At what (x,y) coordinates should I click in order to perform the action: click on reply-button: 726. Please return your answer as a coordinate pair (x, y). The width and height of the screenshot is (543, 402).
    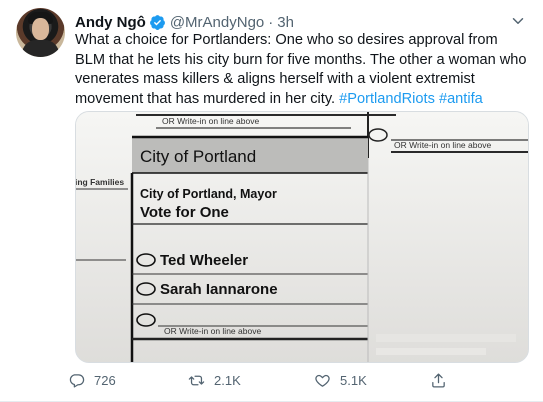
    Looking at the image, I should click on (92, 380).